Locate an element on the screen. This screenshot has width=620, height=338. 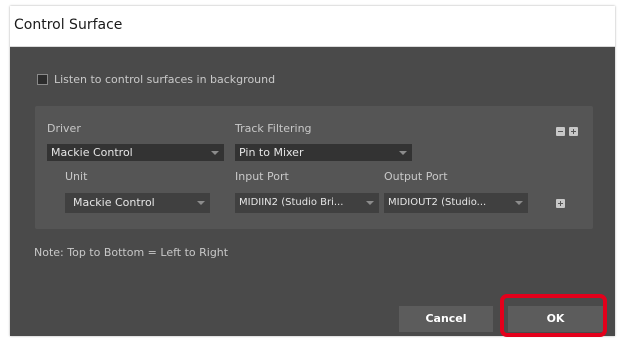
track-filtering-label: Track Filtering is located at coordinates (273, 128).